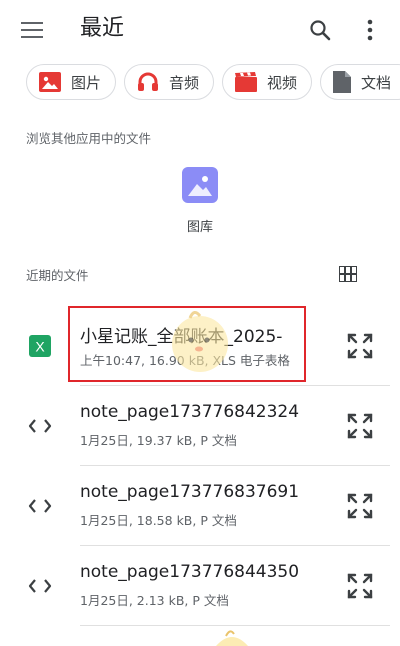 Image resolution: width=400 pixels, height=646 pixels. Describe the element at coordinates (360, 82) in the screenshot. I see `chip-documents: 文档` at that location.